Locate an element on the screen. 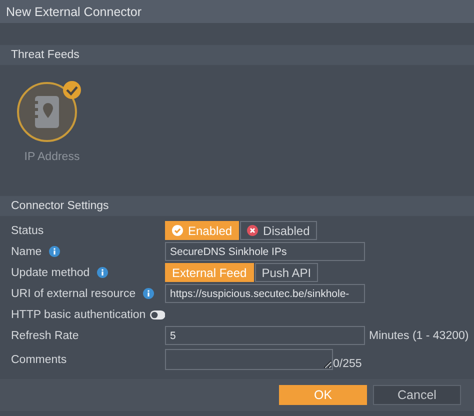 The width and height of the screenshot is (474, 416). field-label: Refresh Rate is located at coordinates (45, 336).